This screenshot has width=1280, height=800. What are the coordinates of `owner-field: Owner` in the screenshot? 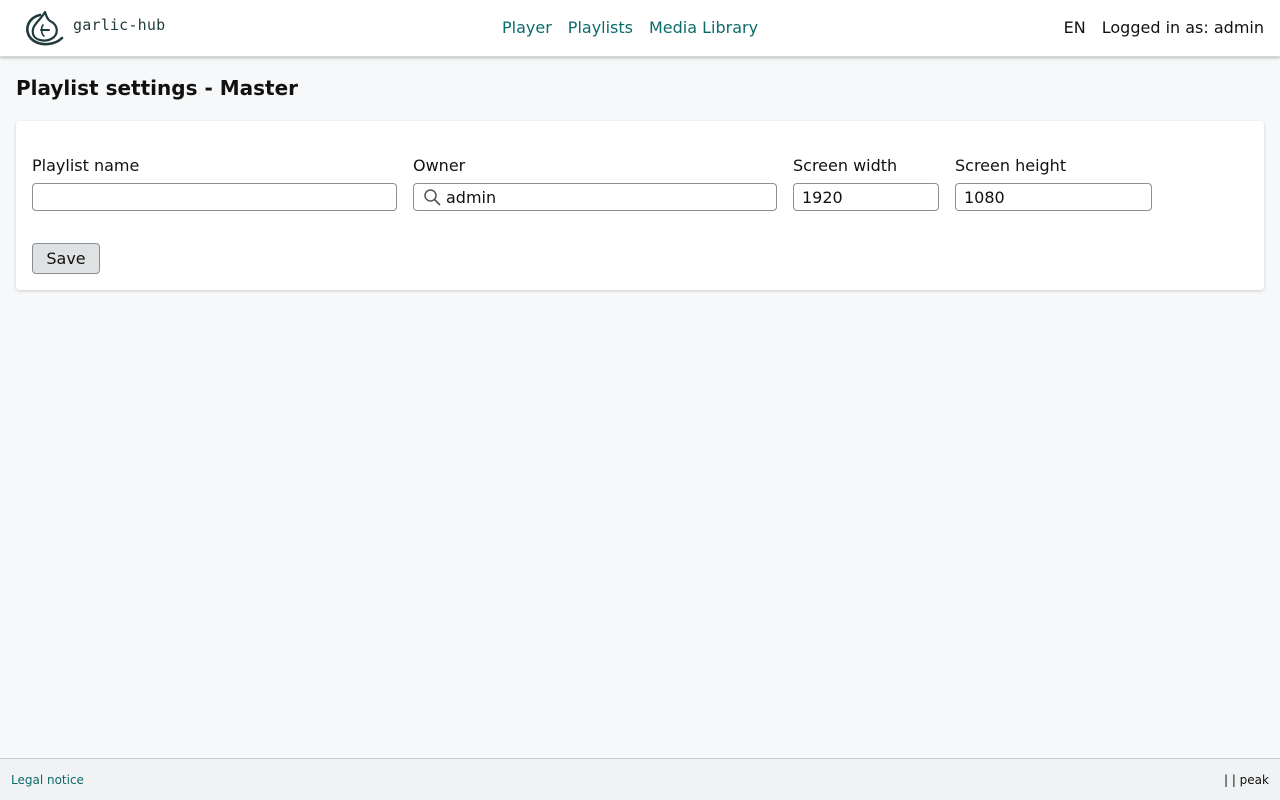 It's located at (595, 183).